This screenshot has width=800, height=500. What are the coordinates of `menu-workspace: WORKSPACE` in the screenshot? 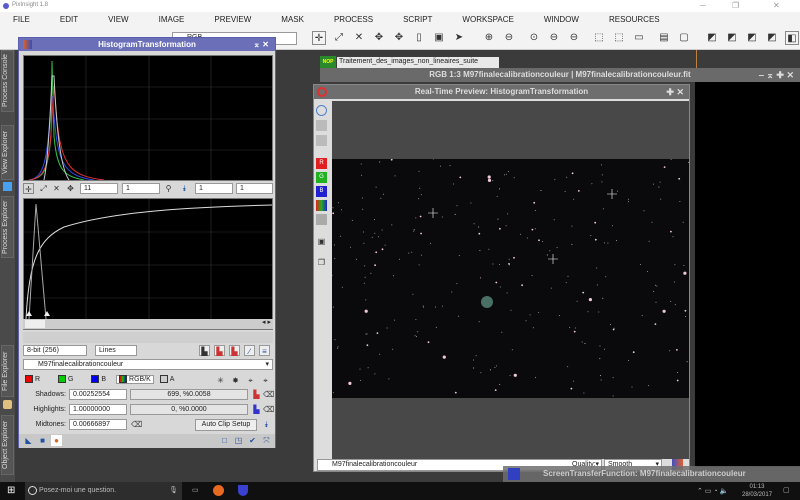 It's located at (487, 20).